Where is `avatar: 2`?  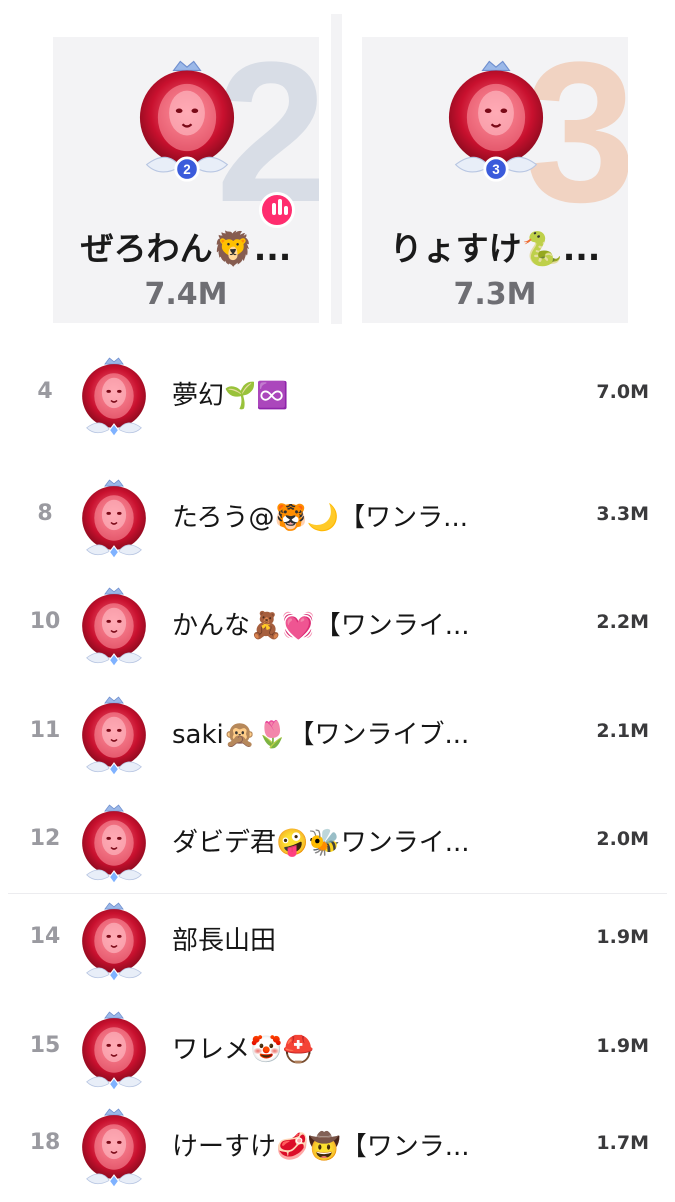
avatar: 2 is located at coordinates (187, 122).